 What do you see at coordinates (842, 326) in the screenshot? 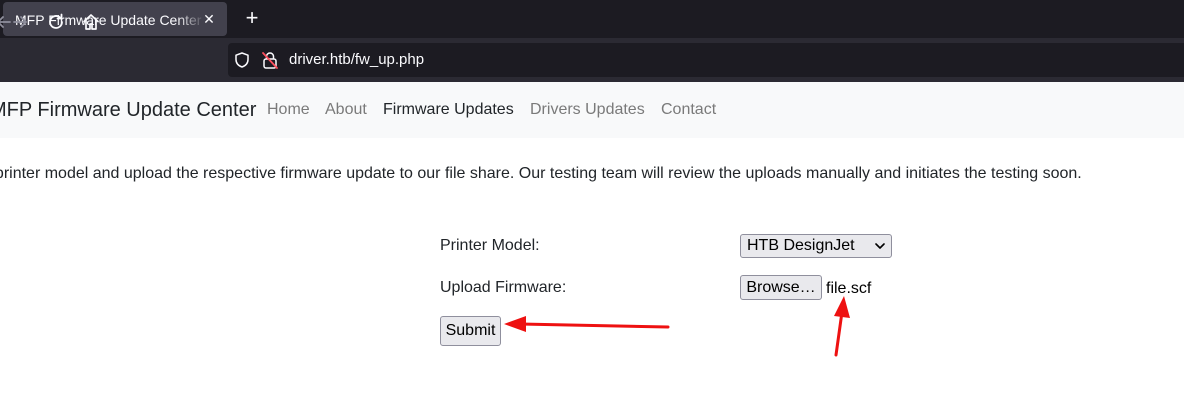
I see `arrow-to-file-name` at bounding box center [842, 326].